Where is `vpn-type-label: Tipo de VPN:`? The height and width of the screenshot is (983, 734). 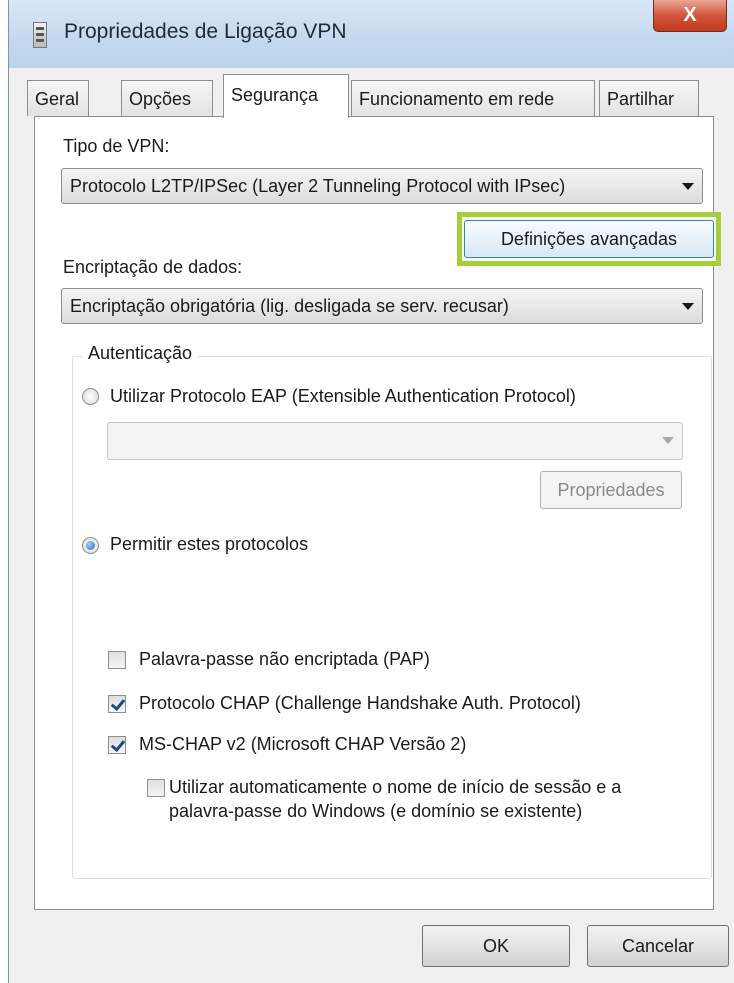 vpn-type-label: Tipo de VPN: is located at coordinates (116, 146).